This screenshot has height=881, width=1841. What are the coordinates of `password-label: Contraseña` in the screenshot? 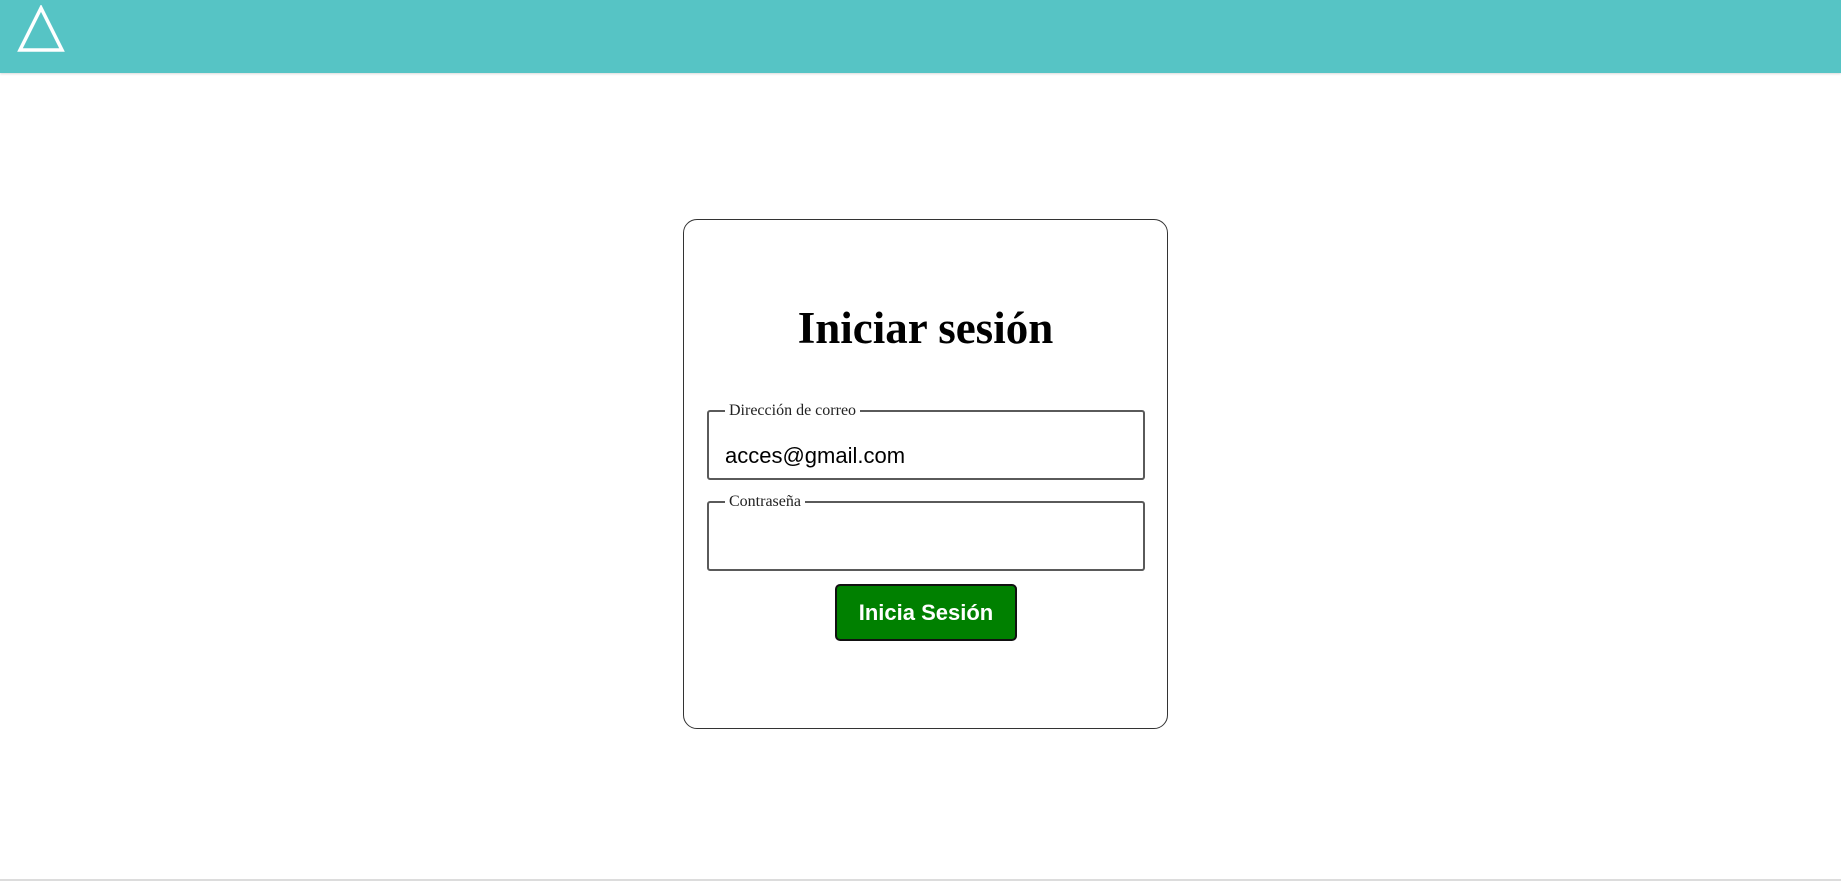 It's located at (765, 501).